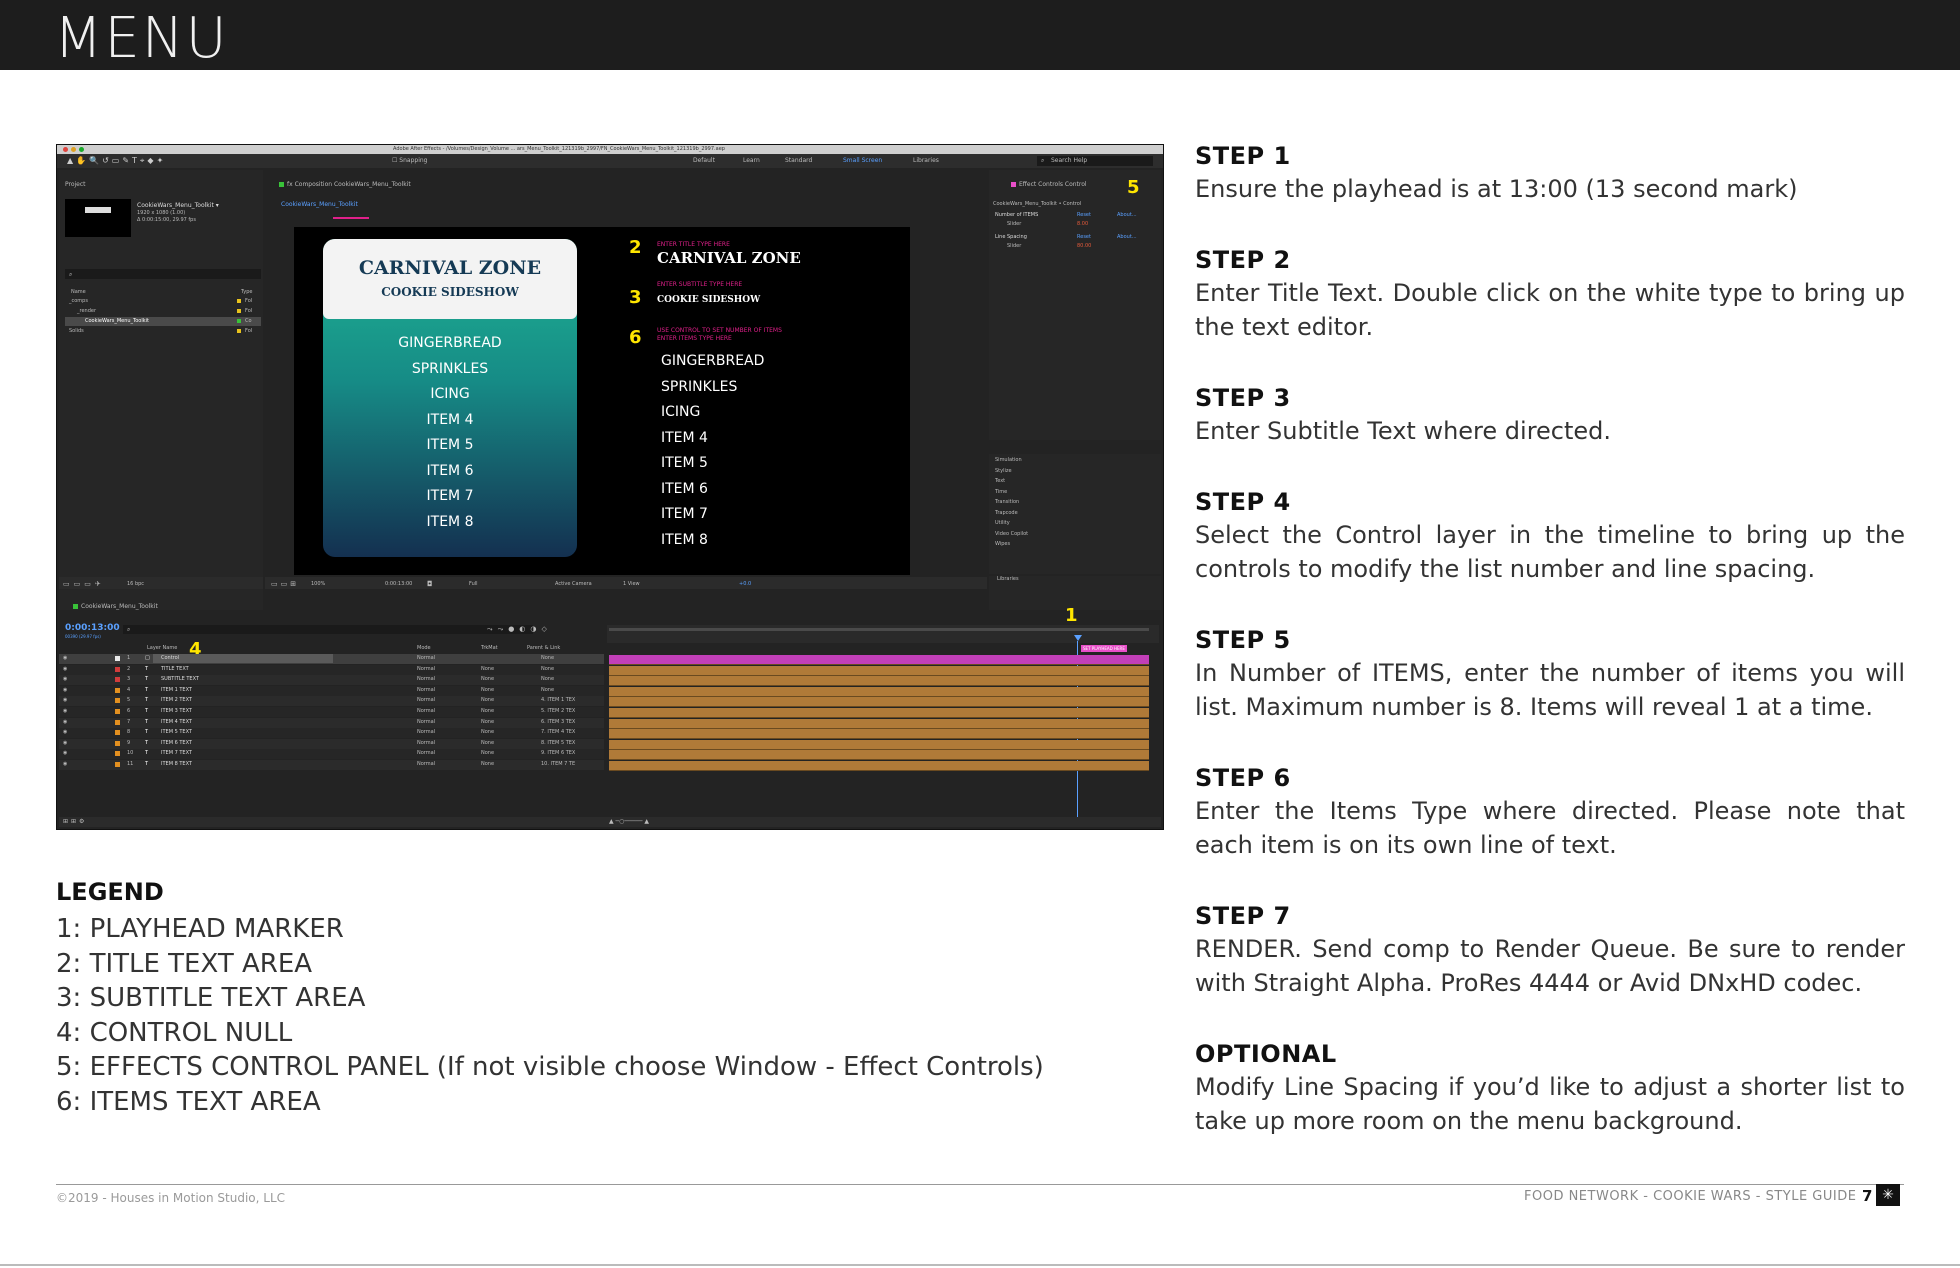  I want to click on col-trkmat: TrkMat, so click(489, 648).